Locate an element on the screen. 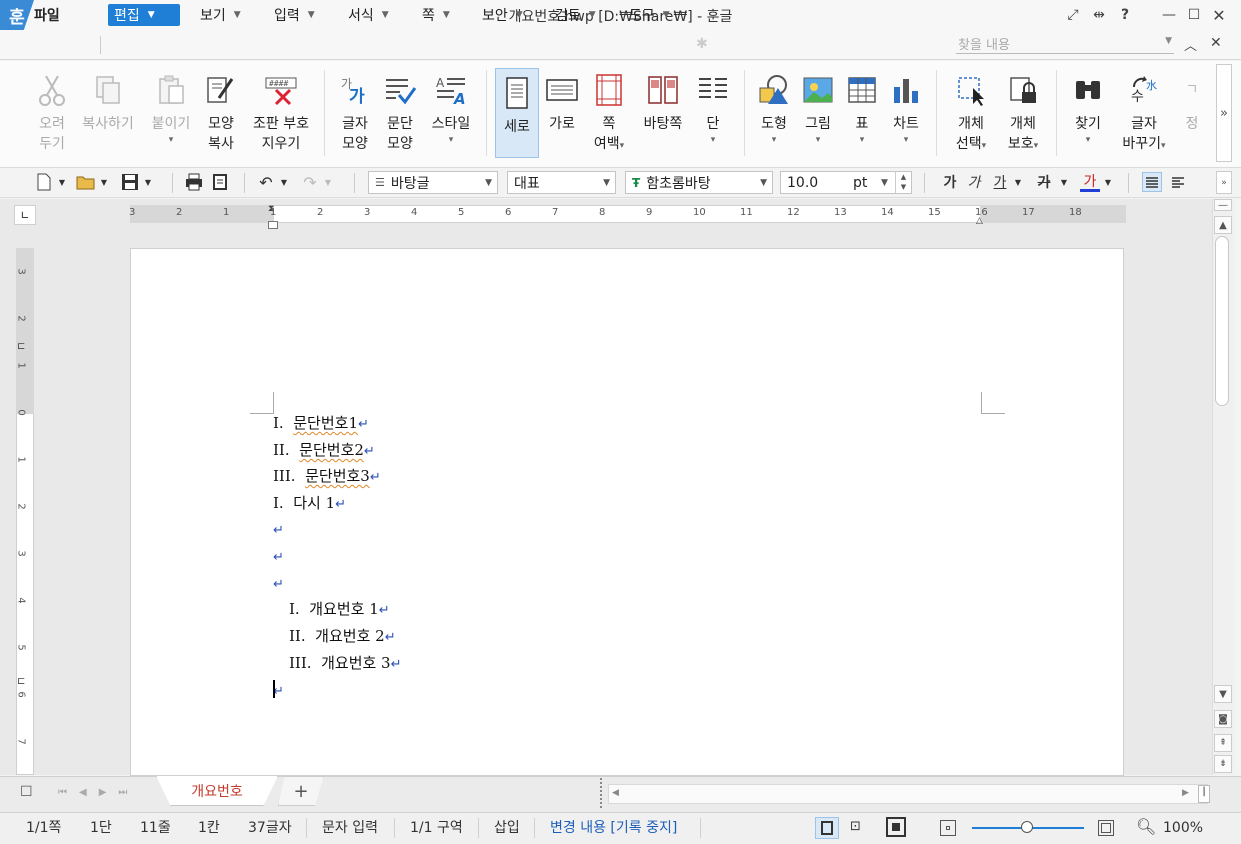 The height and width of the screenshot is (844, 1241). picture-button: 그림 ▾ is located at coordinates (818, 114).